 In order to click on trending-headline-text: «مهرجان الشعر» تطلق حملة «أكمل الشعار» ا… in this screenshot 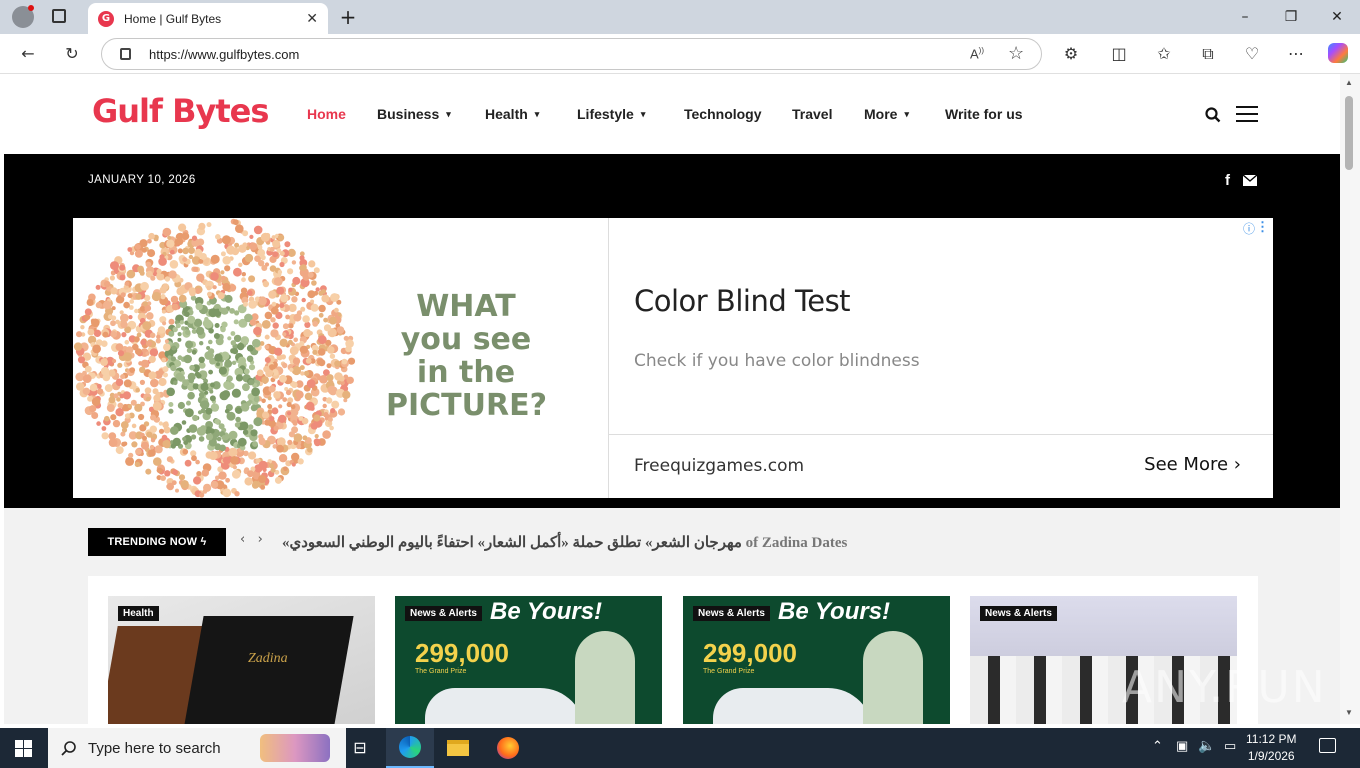, I will do `click(512, 543)`.